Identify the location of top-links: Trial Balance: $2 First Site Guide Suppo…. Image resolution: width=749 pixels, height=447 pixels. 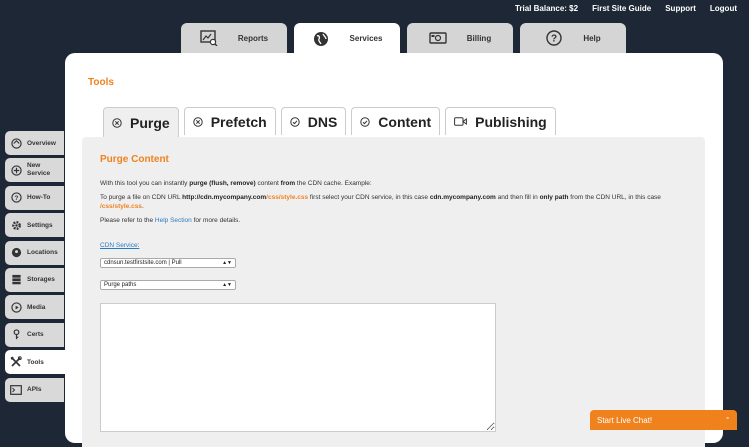
(619, 8).